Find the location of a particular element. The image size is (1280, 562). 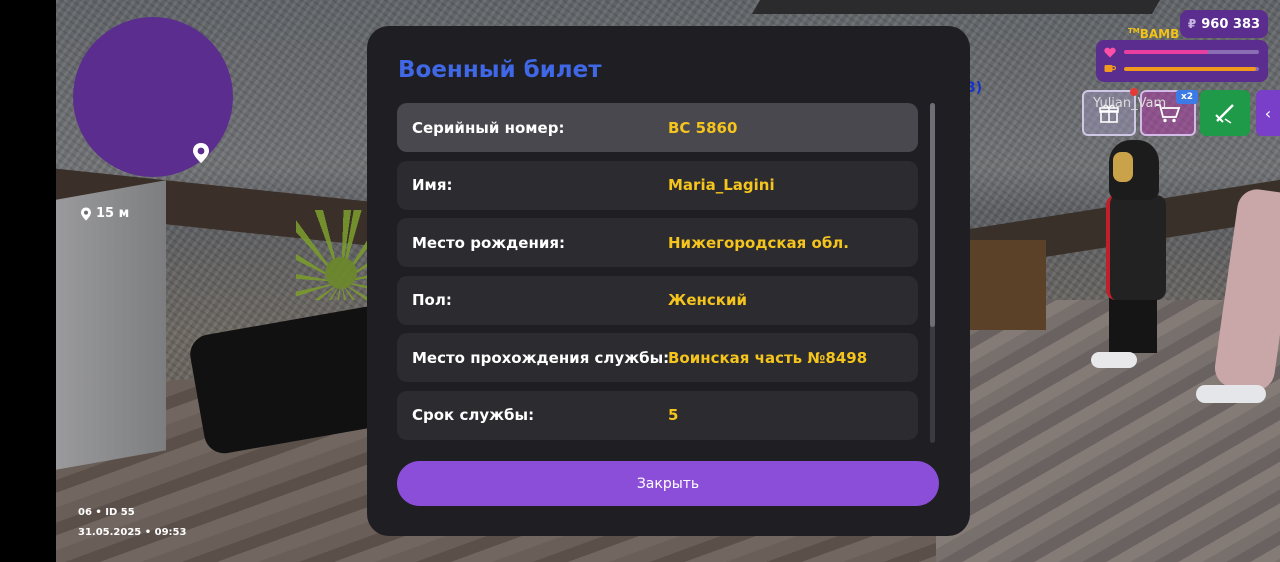

side-menu-toggle: ‹ is located at coordinates (1268, 113).